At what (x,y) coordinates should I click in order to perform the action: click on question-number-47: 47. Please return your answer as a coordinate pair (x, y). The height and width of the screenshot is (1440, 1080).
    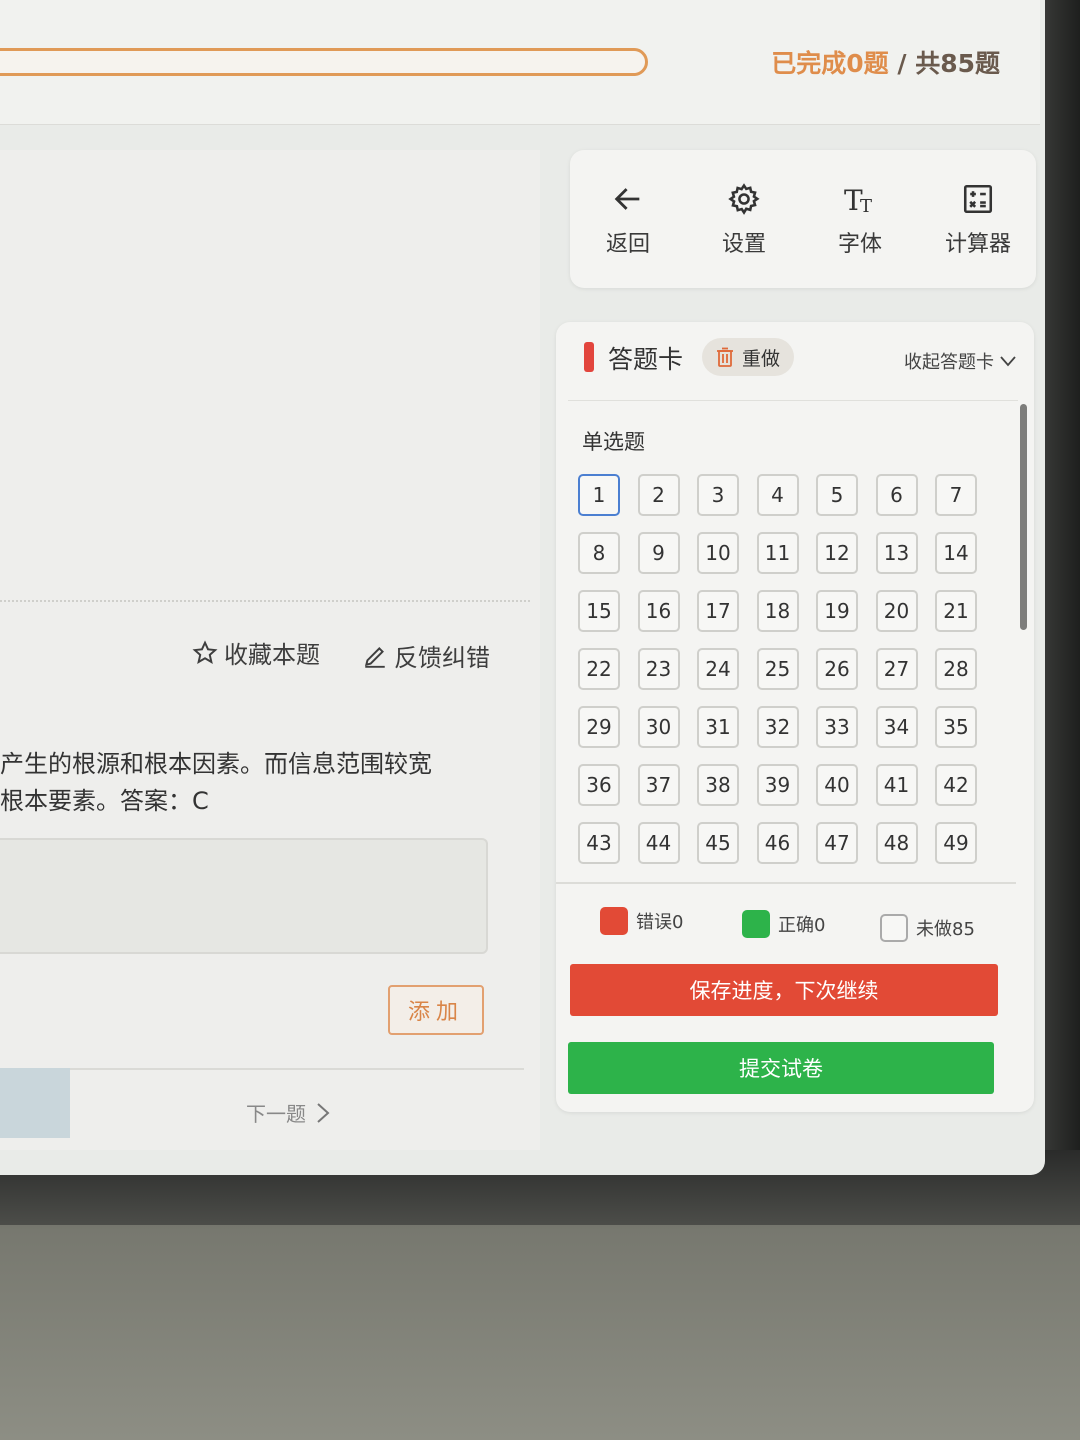
    Looking at the image, I should click on (837, 843).